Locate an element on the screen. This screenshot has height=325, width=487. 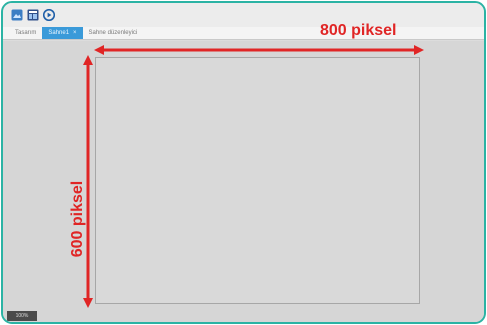
tab-design: Tasarım is located at coordinates (25, 33).